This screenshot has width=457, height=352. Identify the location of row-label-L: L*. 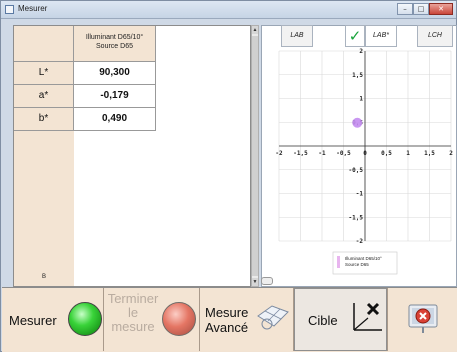
(44, 73).